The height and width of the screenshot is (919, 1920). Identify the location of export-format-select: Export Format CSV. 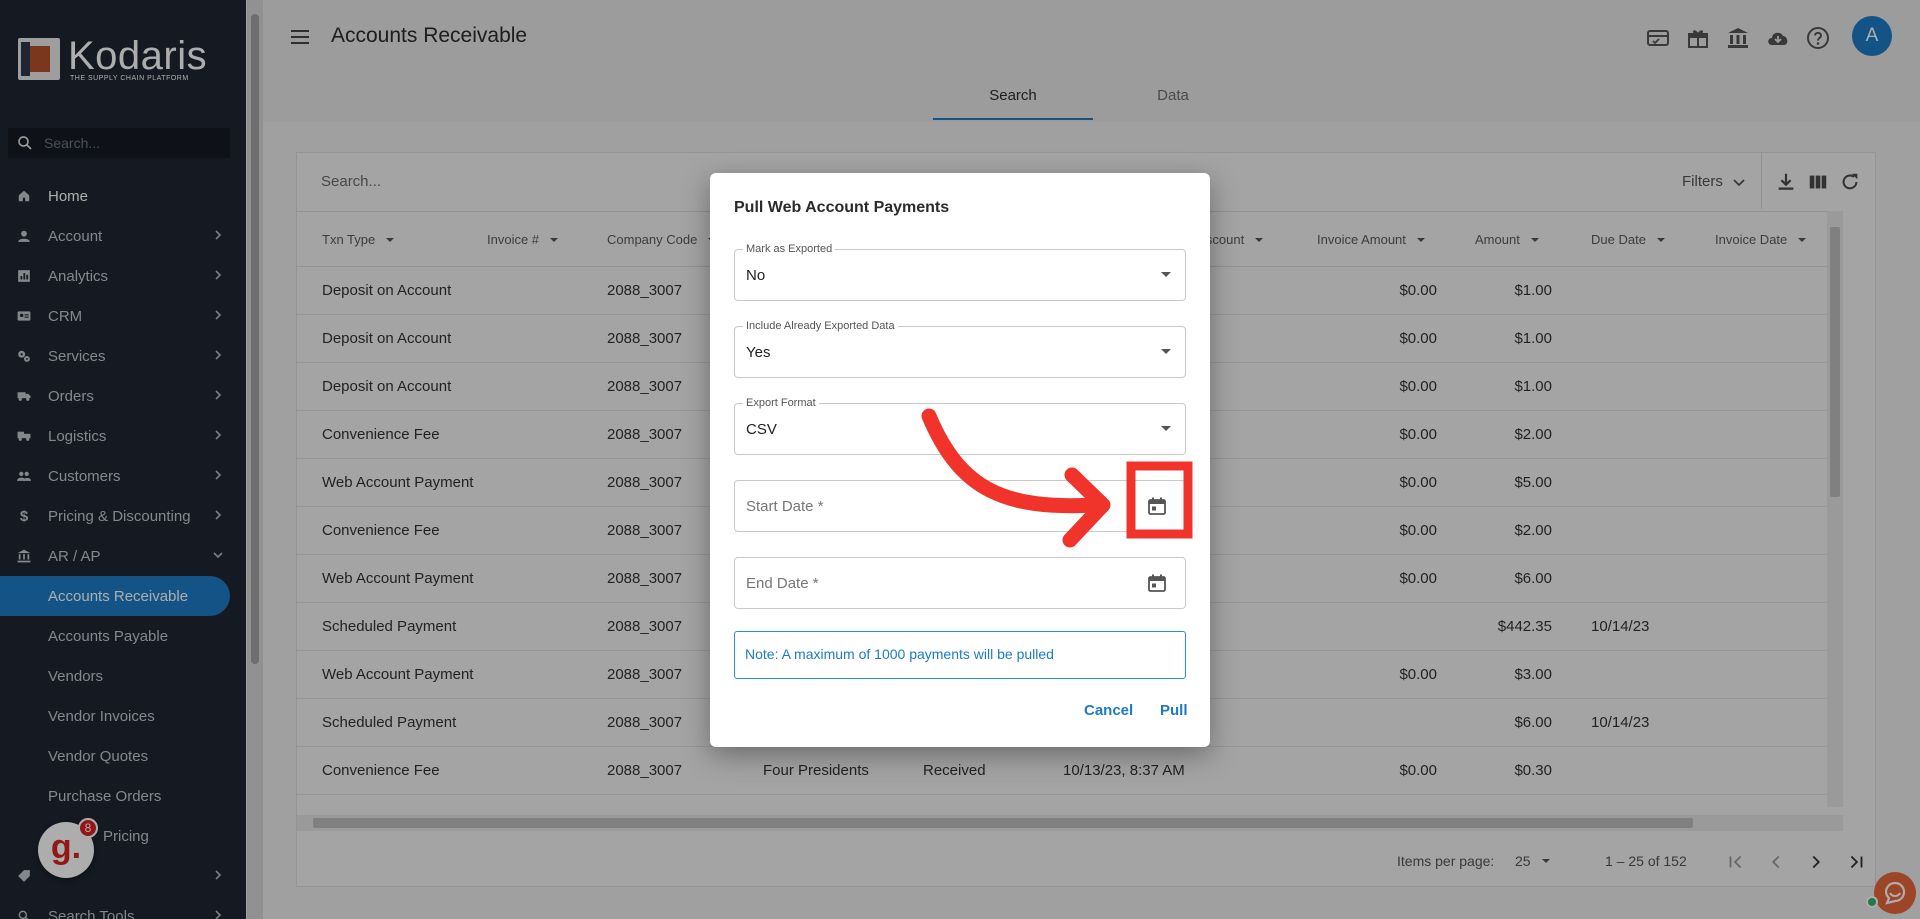
(960, 426).